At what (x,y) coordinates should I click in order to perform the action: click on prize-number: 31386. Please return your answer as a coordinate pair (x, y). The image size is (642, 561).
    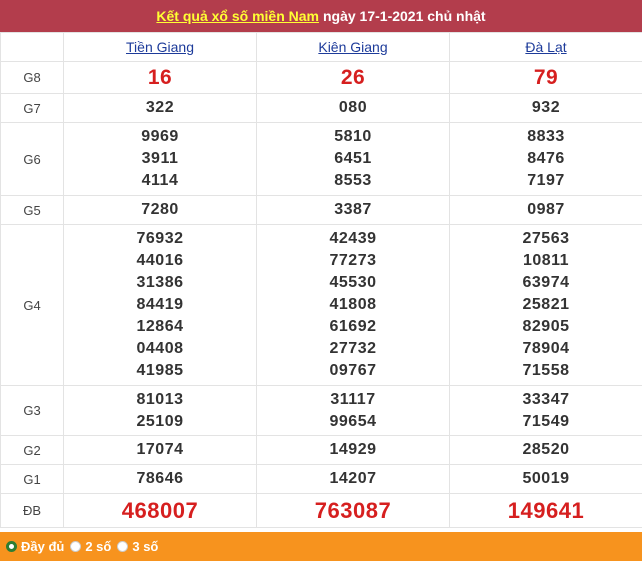
    Looking at the image, I should click on (160, 282).